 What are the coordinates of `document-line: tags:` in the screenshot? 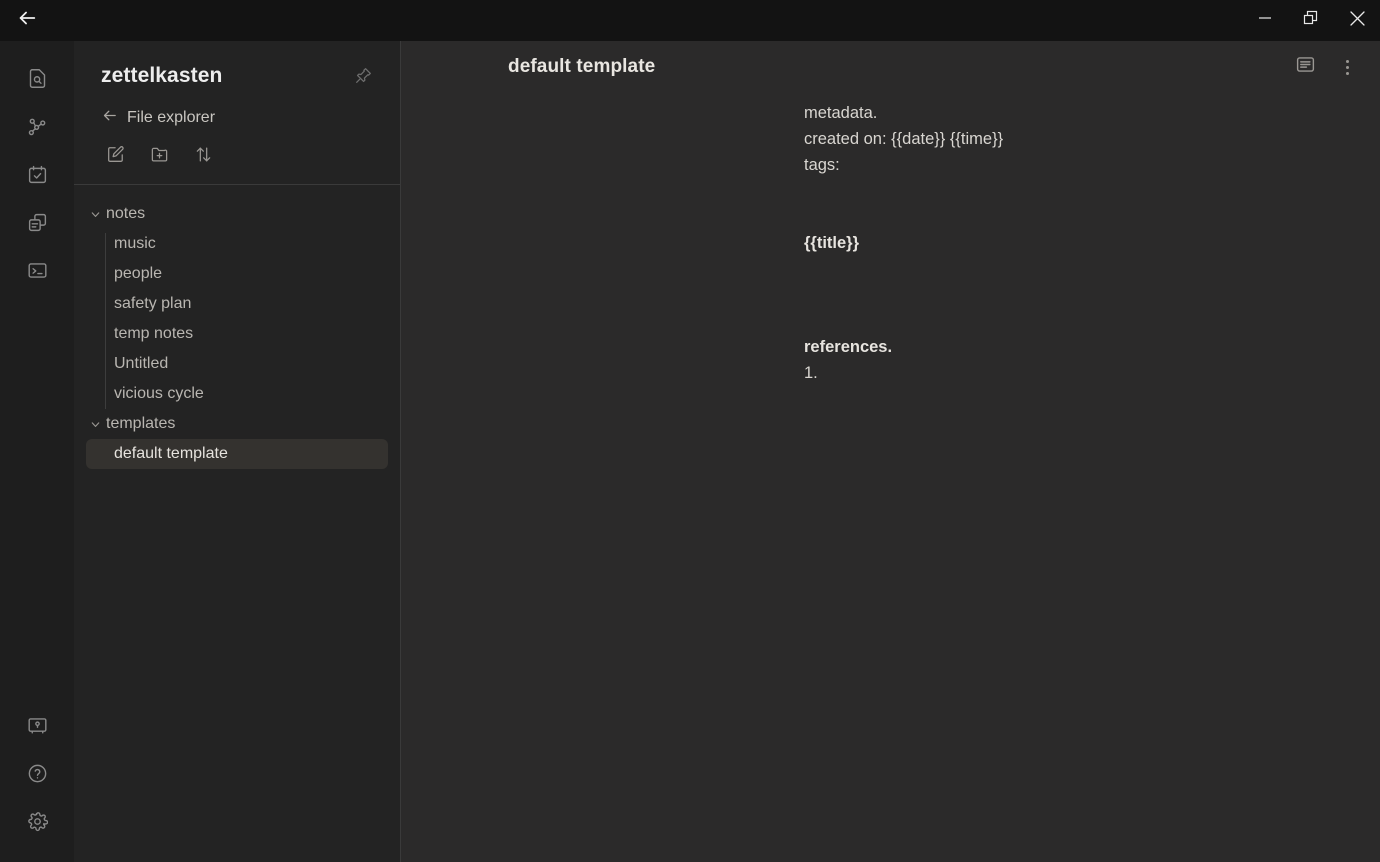 It's located at (1091, 165).